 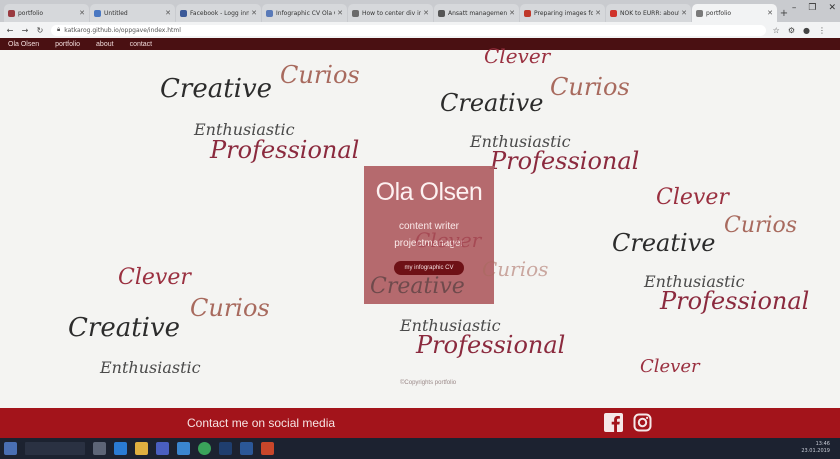 I want to click on edge-icon, so click(x=120, y=448).